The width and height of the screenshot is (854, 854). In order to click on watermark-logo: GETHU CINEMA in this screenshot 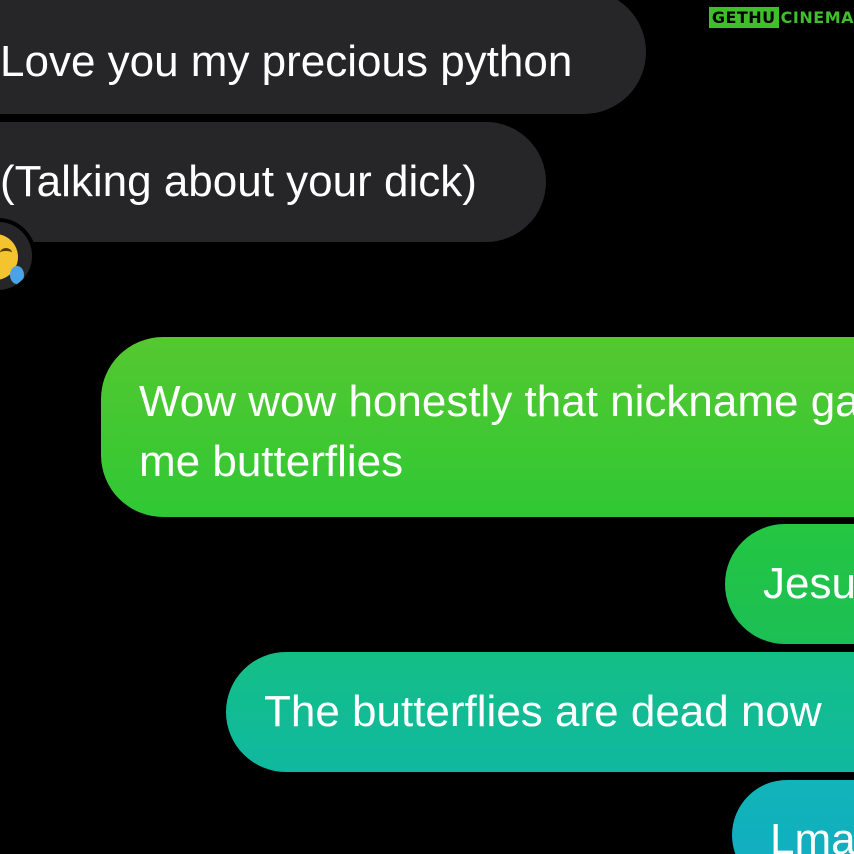, I will do `click(781, 17)`.